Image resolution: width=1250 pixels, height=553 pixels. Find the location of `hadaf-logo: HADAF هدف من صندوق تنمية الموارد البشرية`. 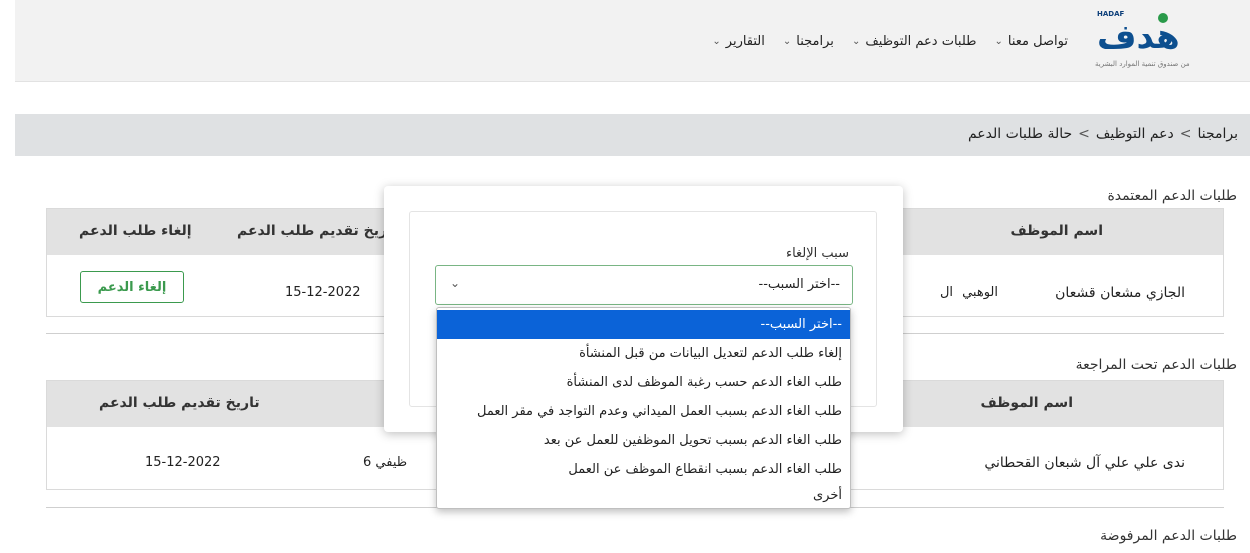

hadaf-logo: HADAF هدف من صندوق تنمية الموارد البشرية is located at coordinates (1162, 39).